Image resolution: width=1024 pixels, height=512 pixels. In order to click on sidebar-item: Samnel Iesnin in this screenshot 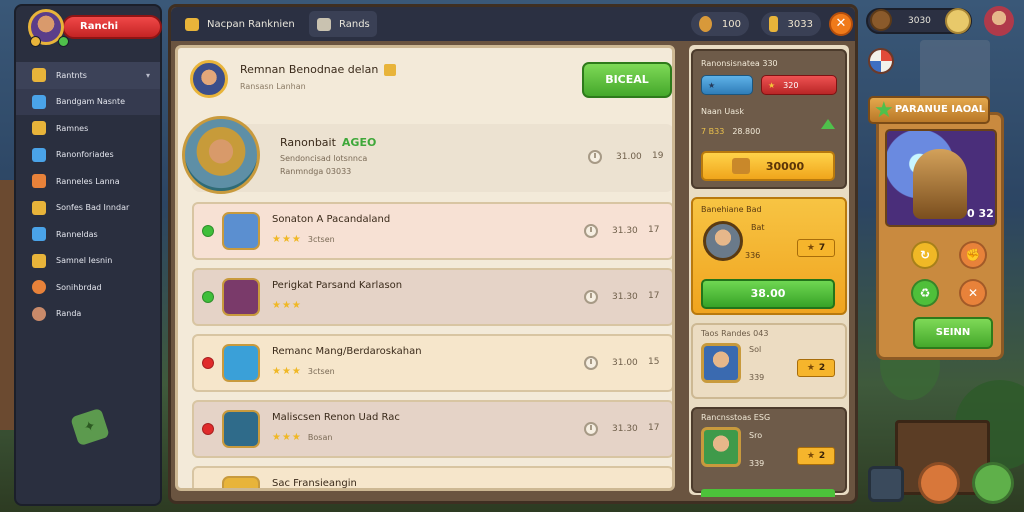, I will do `click(88, 261)`.